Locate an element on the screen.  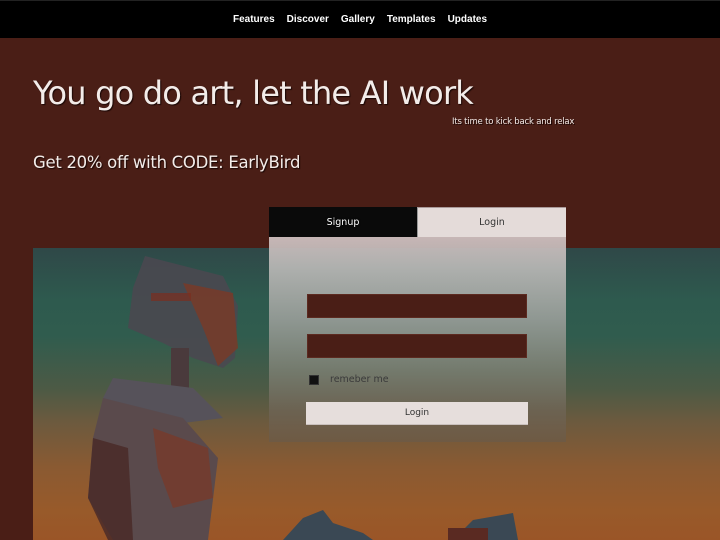
nav-item-templates: Templates is located at coordinates (411, 19).